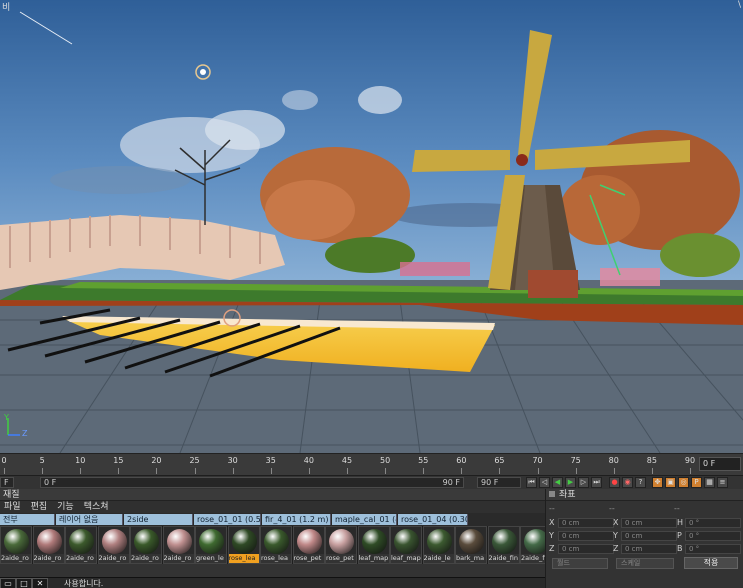 The image size is (743, 588). I want to click on timeline-tick-label: 25, so click(194, 460).